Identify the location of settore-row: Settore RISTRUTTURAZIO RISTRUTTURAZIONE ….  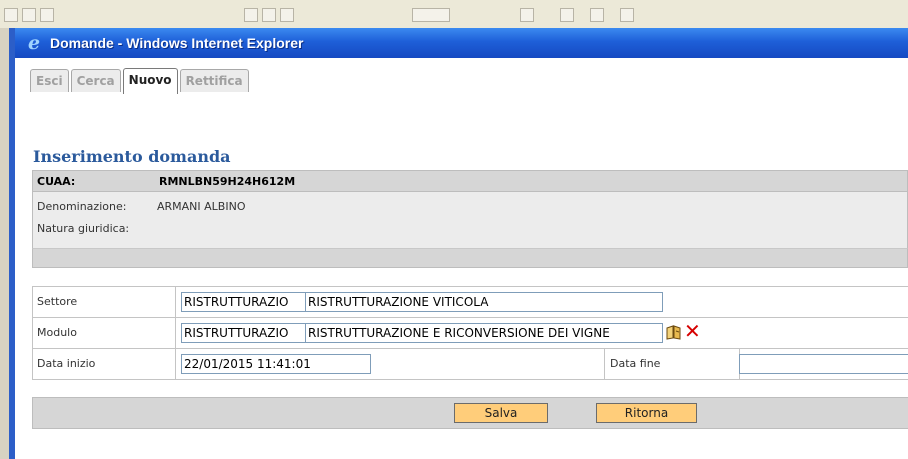
(470, 302).